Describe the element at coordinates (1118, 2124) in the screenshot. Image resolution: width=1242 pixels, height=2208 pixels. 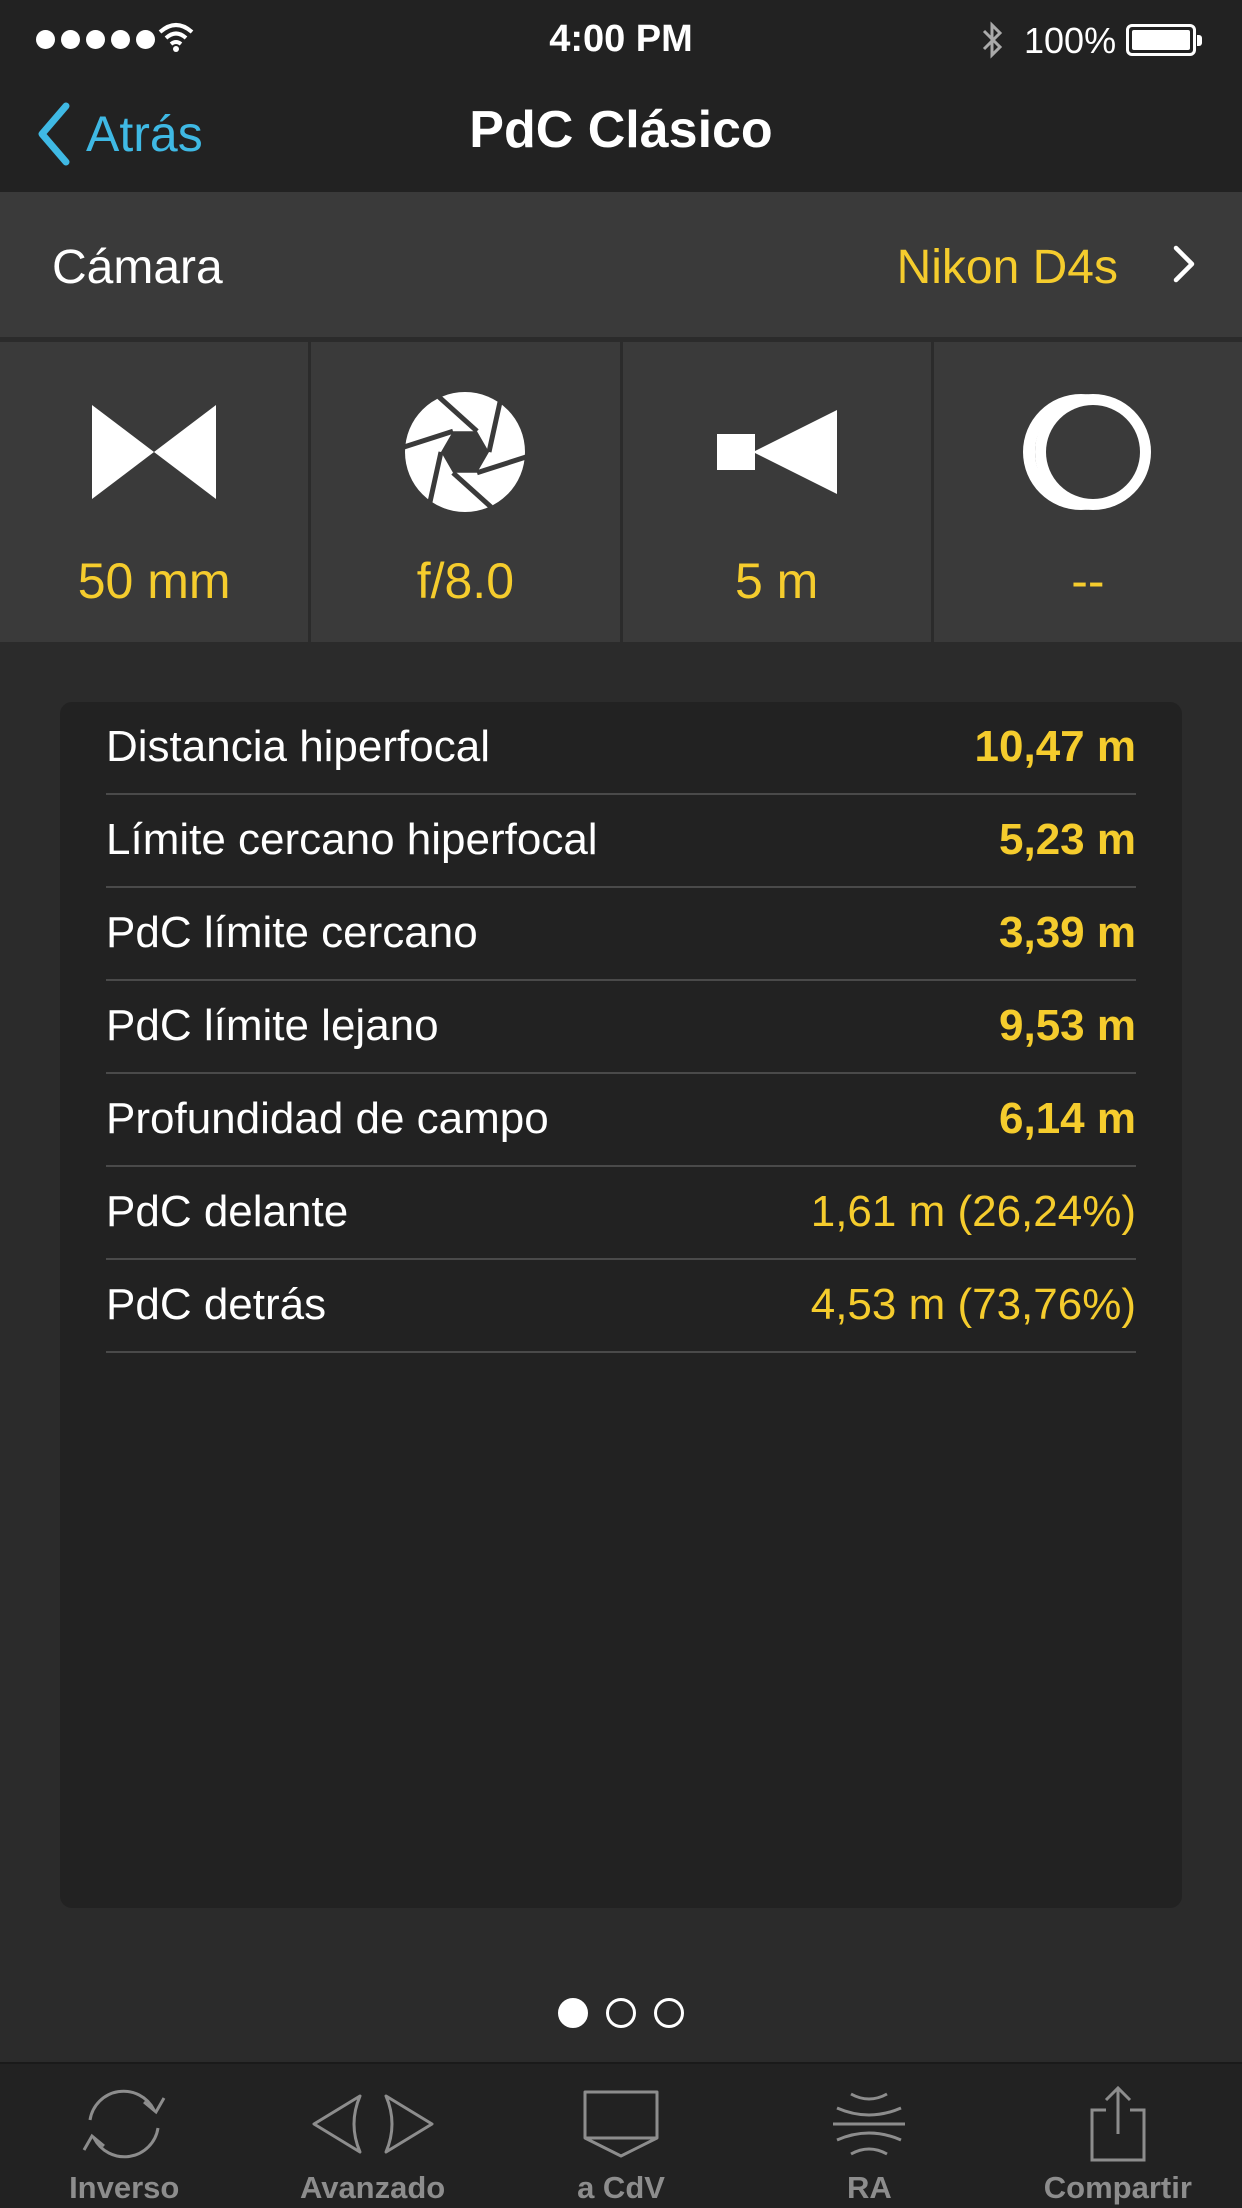
I see `share-icon` at that location.